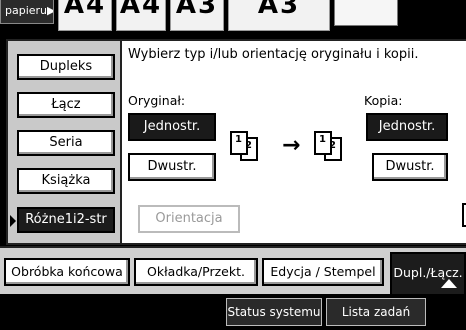  Describe the element at coordinates (66, 220) in the screenshot. I see `mode-rozne-button: Różne1i2-str` at that location.